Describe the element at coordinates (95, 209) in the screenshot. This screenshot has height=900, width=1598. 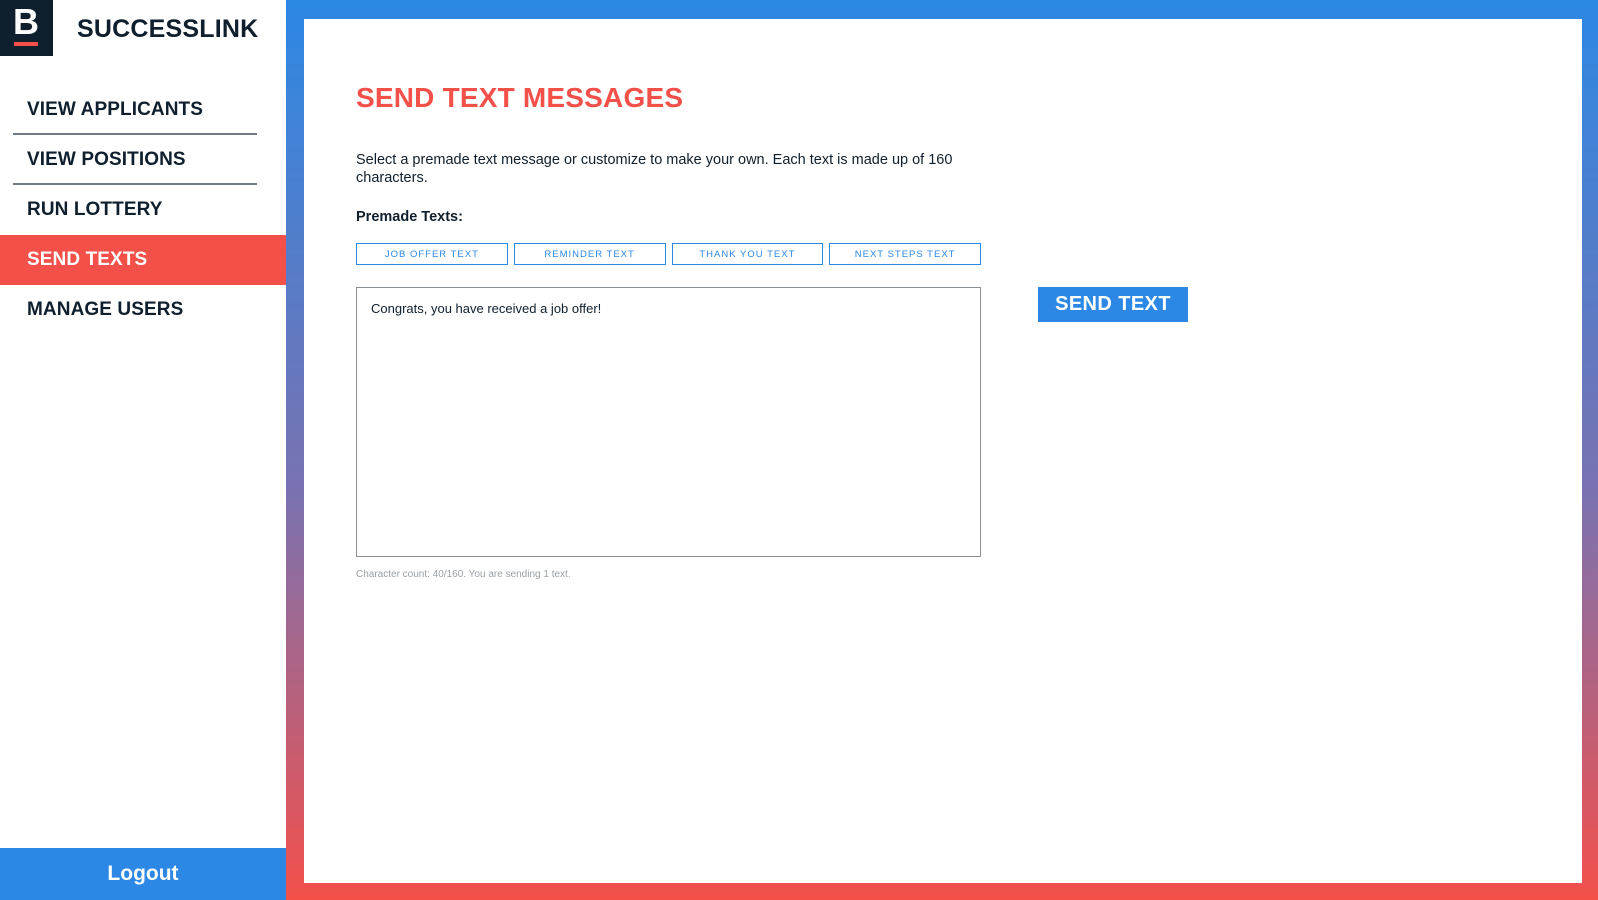
I see `sidebar-item-label: RUN LOTTERY` at that location.